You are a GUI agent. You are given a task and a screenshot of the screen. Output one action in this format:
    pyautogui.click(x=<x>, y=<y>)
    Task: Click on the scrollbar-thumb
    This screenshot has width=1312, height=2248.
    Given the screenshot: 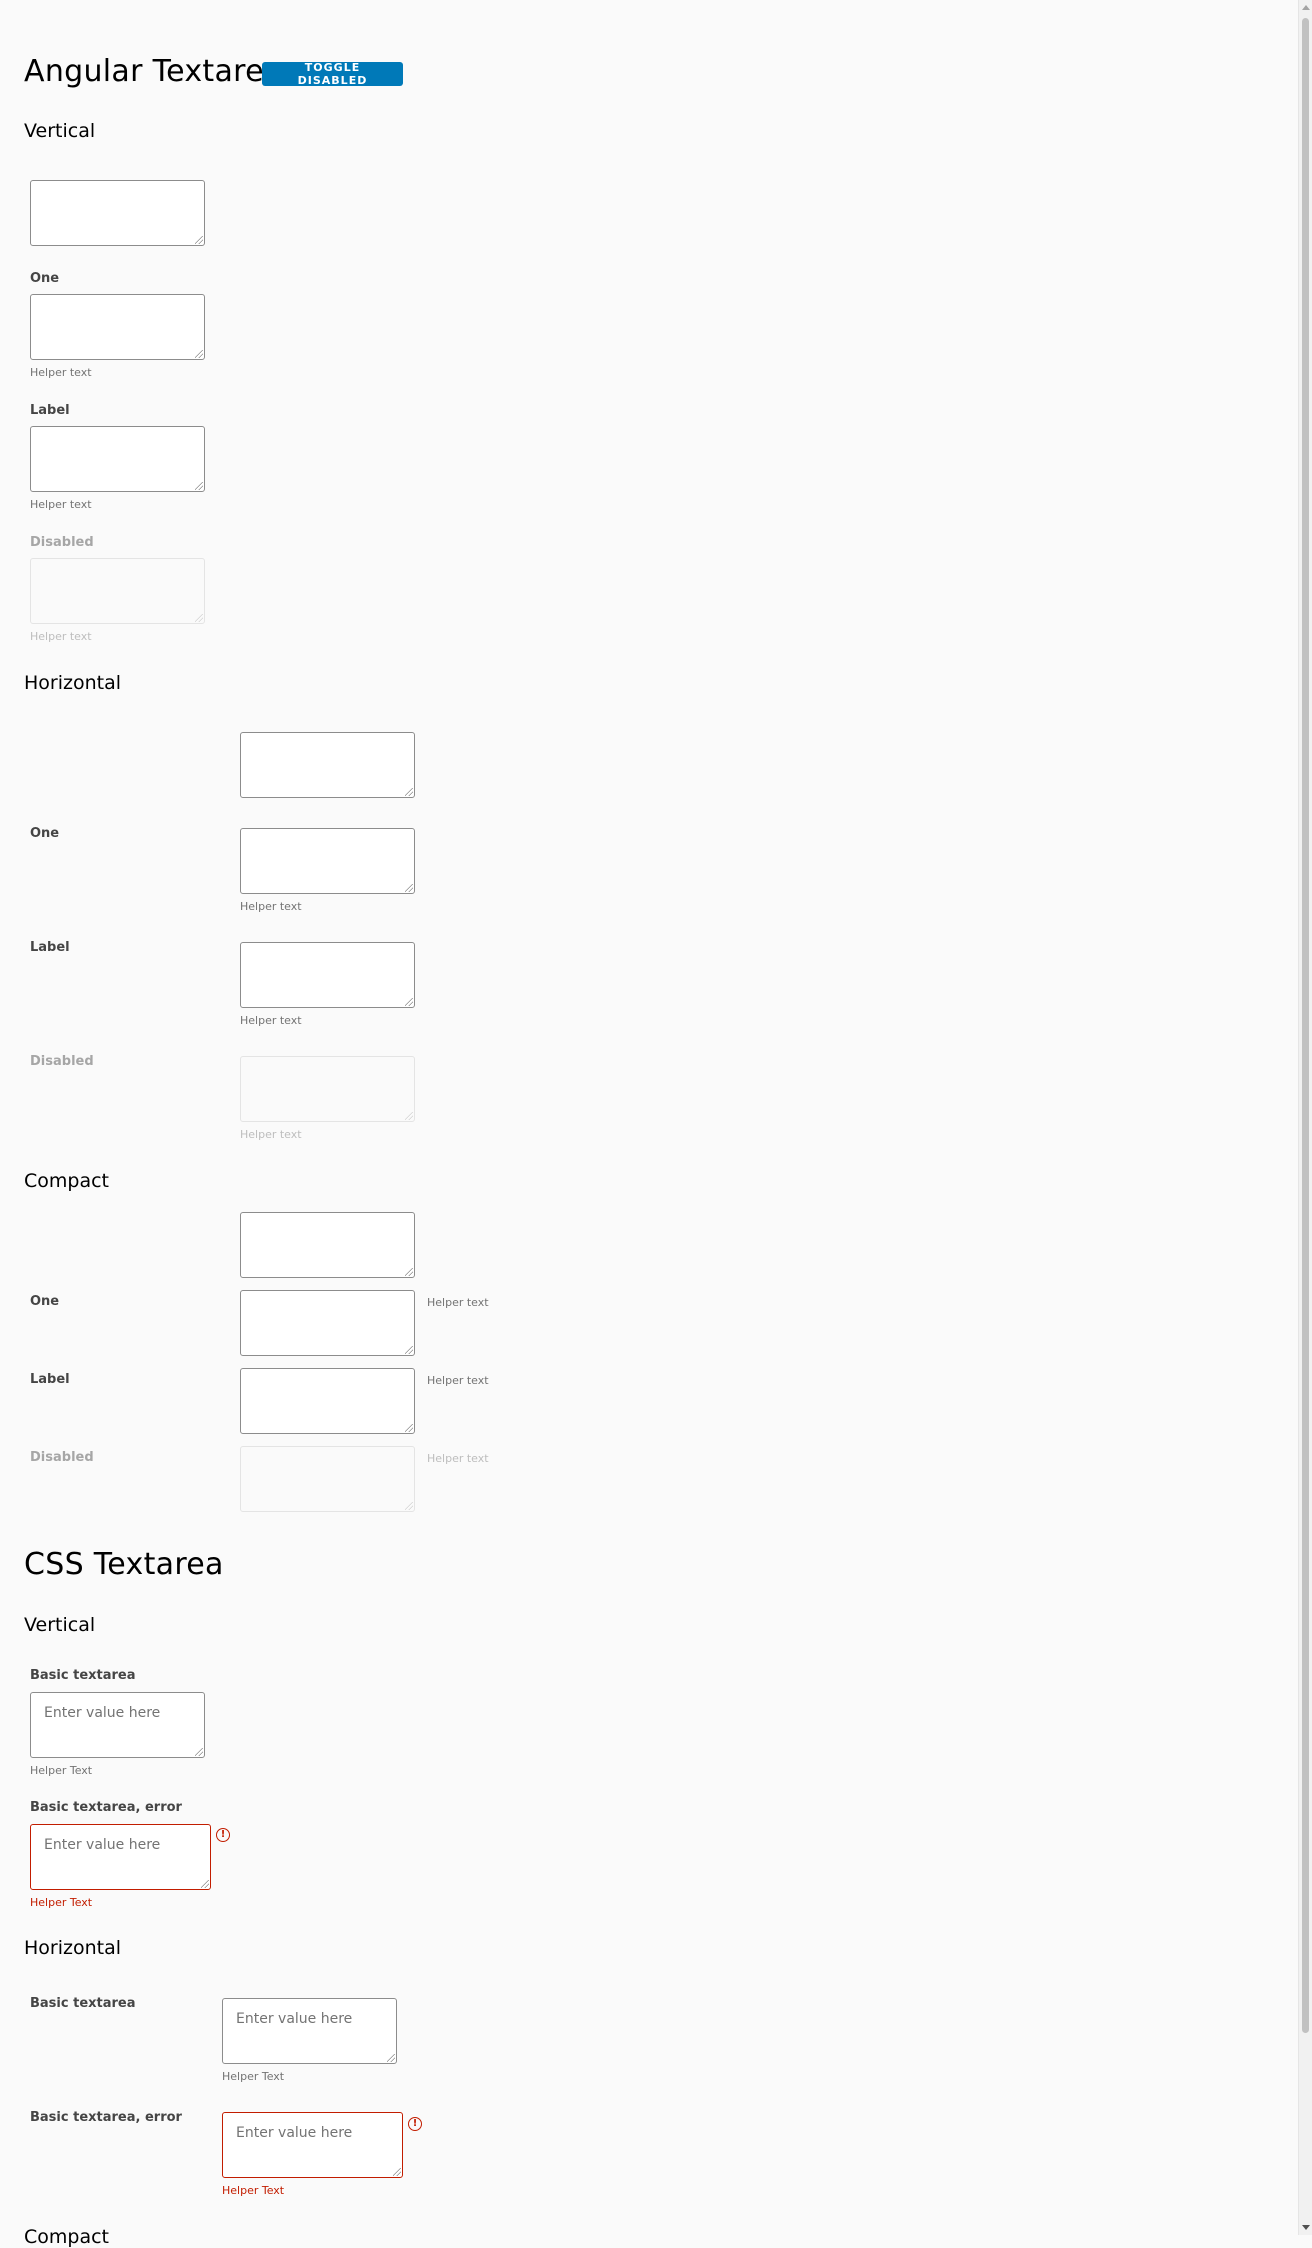 What is the action you would take?
    pyautogui.click(x=1305, y=1025)
    